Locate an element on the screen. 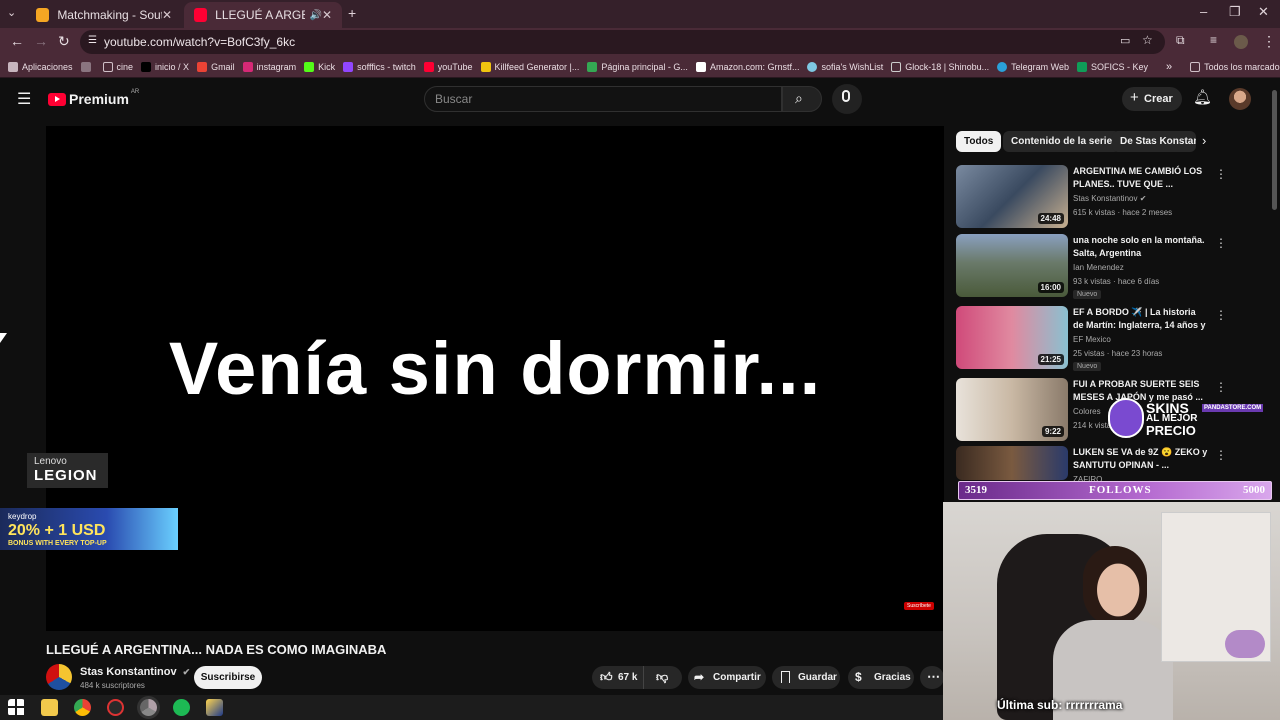 The width and height of the screenshot is (1280, 720). tab-youtube-video: LLEGUÉ A ARGENTINA... NA 🔊 ✕ is located at coordinates (263, 15).